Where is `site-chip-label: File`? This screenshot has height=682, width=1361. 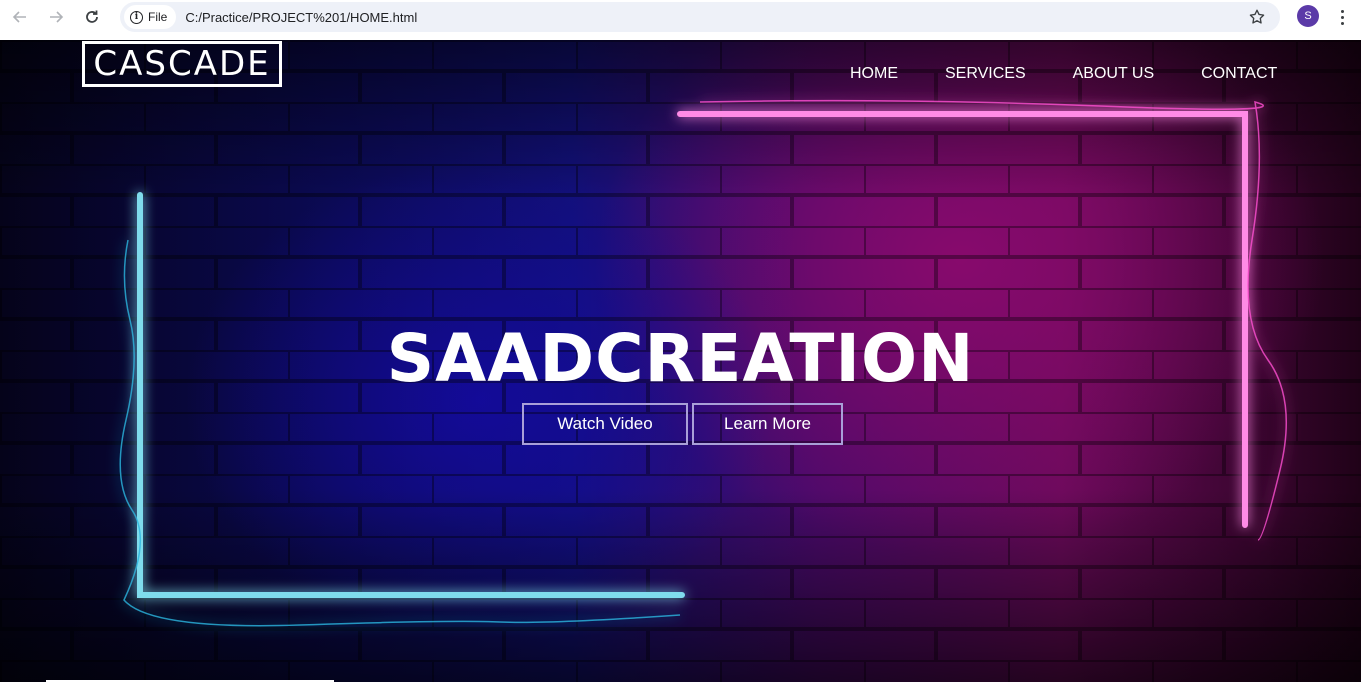
site-chip-label: File is located at coordinates (158, 17).